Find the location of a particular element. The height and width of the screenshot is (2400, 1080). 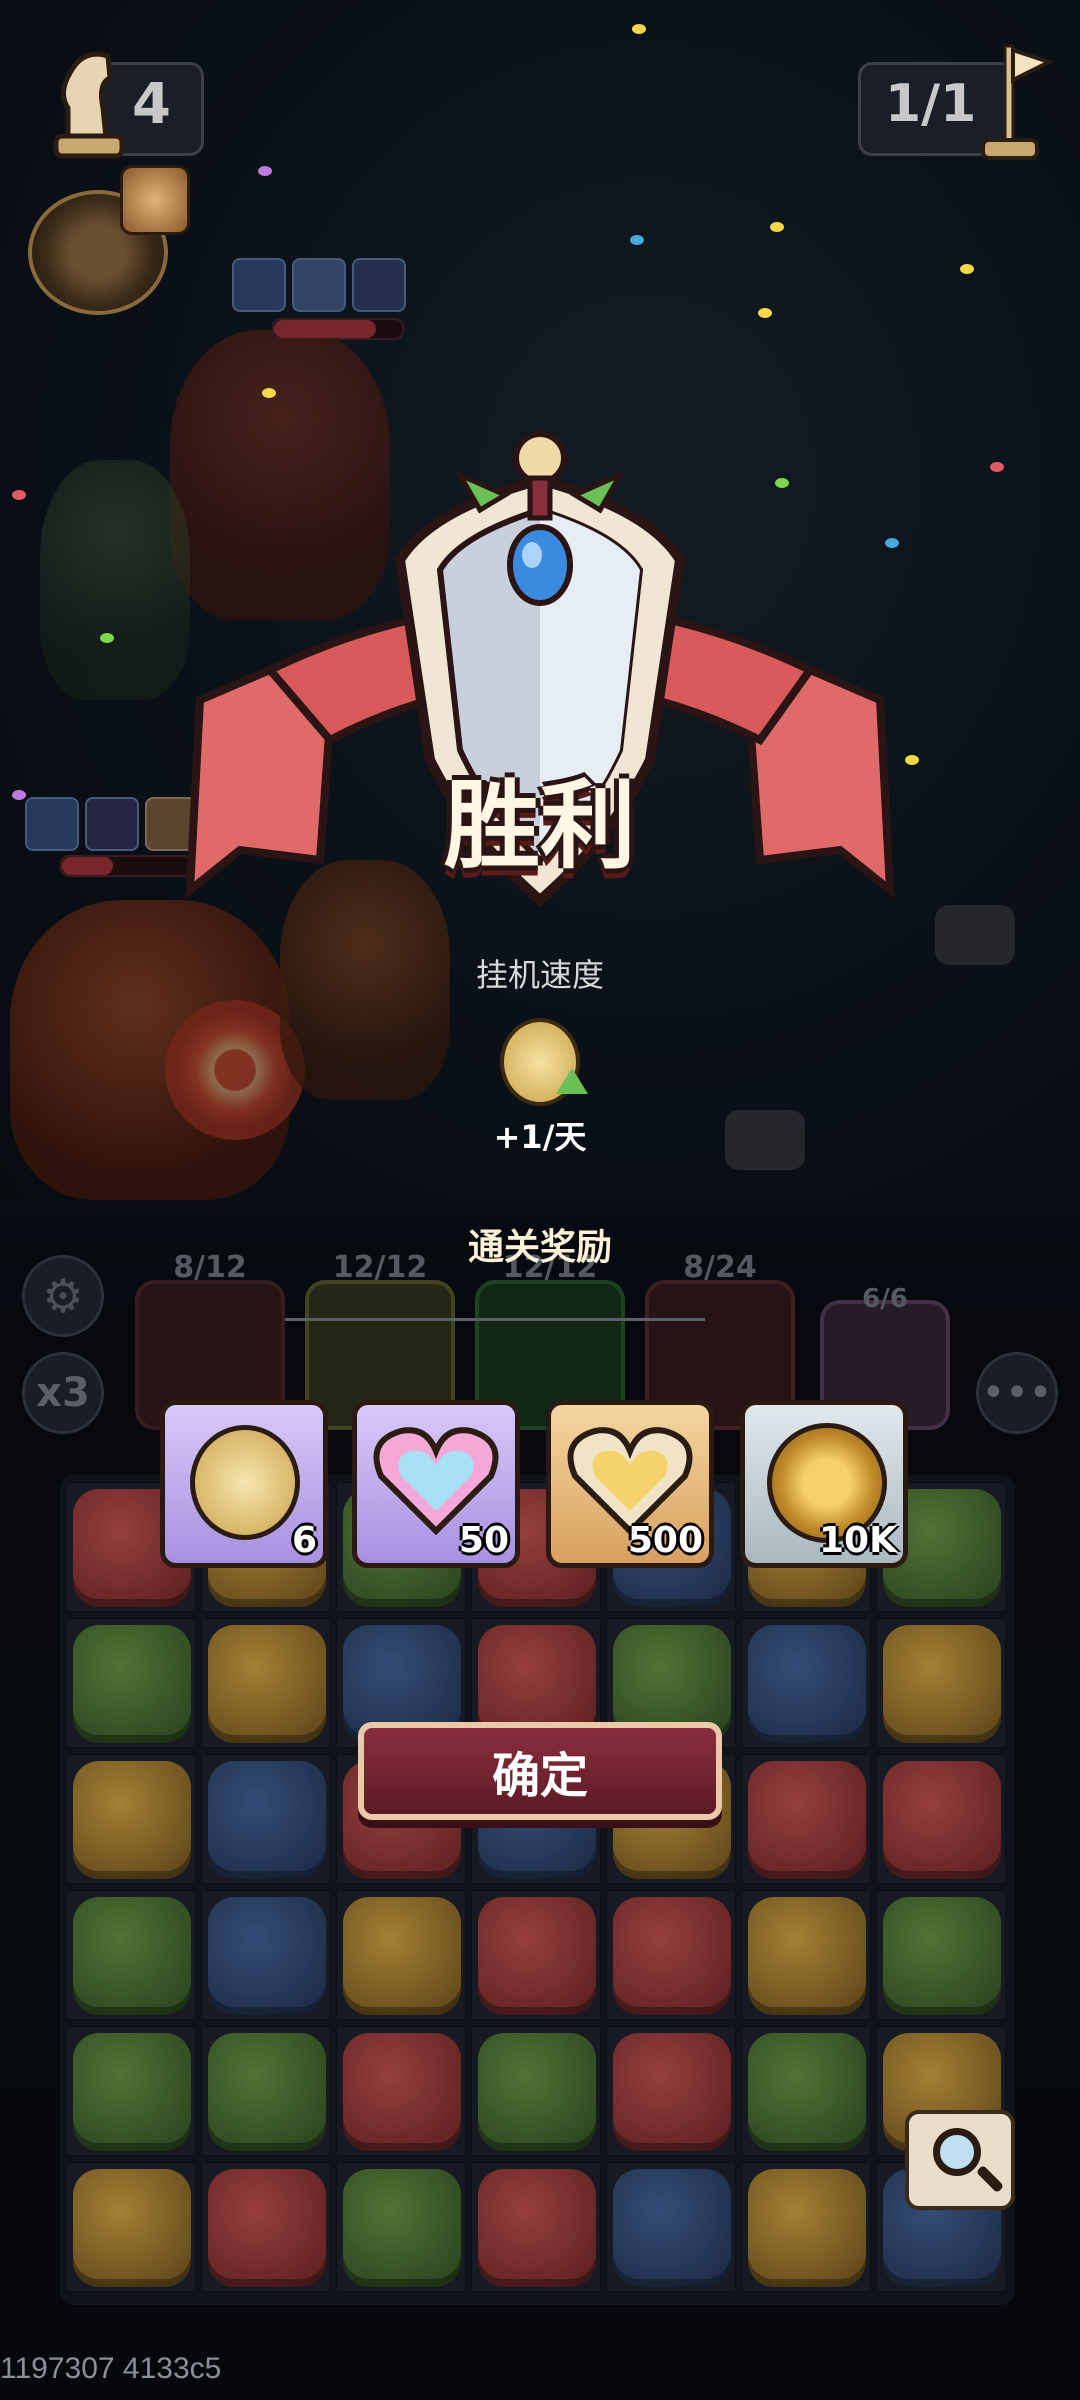

team-slot-count: 12/12 is located at coordinates (380, 1267).